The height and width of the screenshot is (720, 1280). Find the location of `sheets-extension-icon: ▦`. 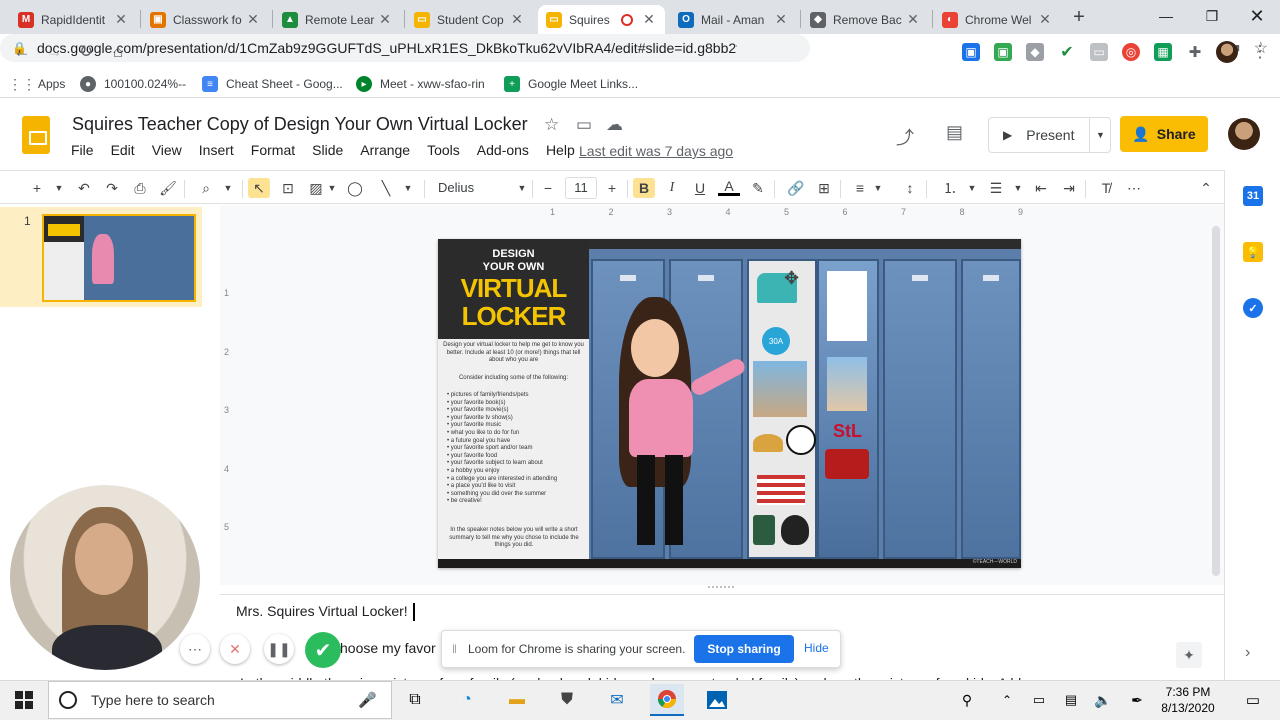

sheets-extension-icon: ▦ is located at coordinates (1163, 52).